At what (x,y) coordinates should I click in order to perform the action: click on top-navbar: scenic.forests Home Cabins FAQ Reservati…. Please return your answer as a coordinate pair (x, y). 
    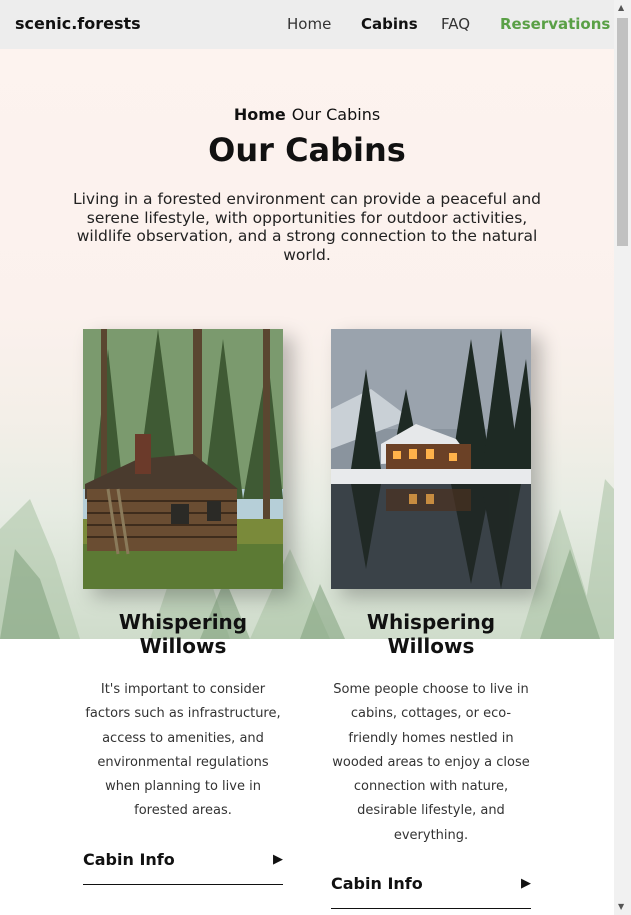
    Looking at the image, I should click on (307, 24).